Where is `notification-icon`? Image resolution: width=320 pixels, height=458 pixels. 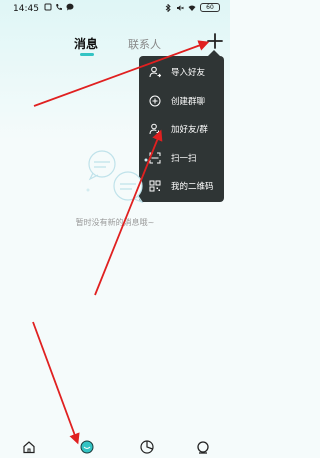 notification-icon is located at coordinates (48, 7).